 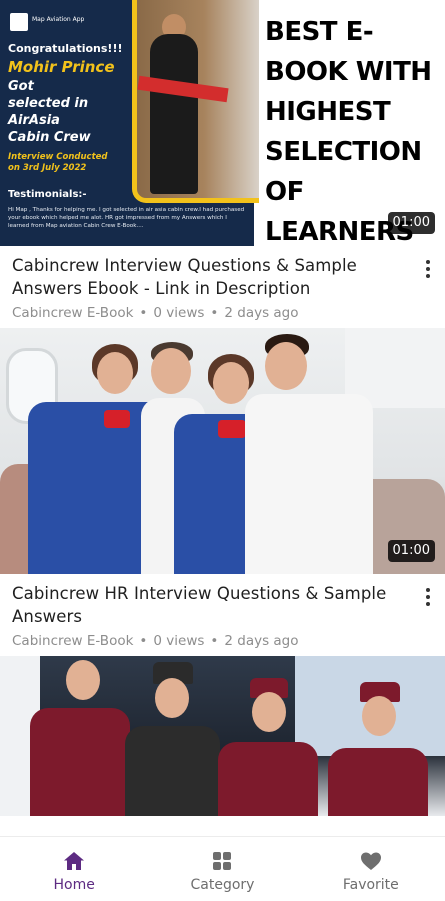 I want to click on category-icon, so click(x=222, y=861).